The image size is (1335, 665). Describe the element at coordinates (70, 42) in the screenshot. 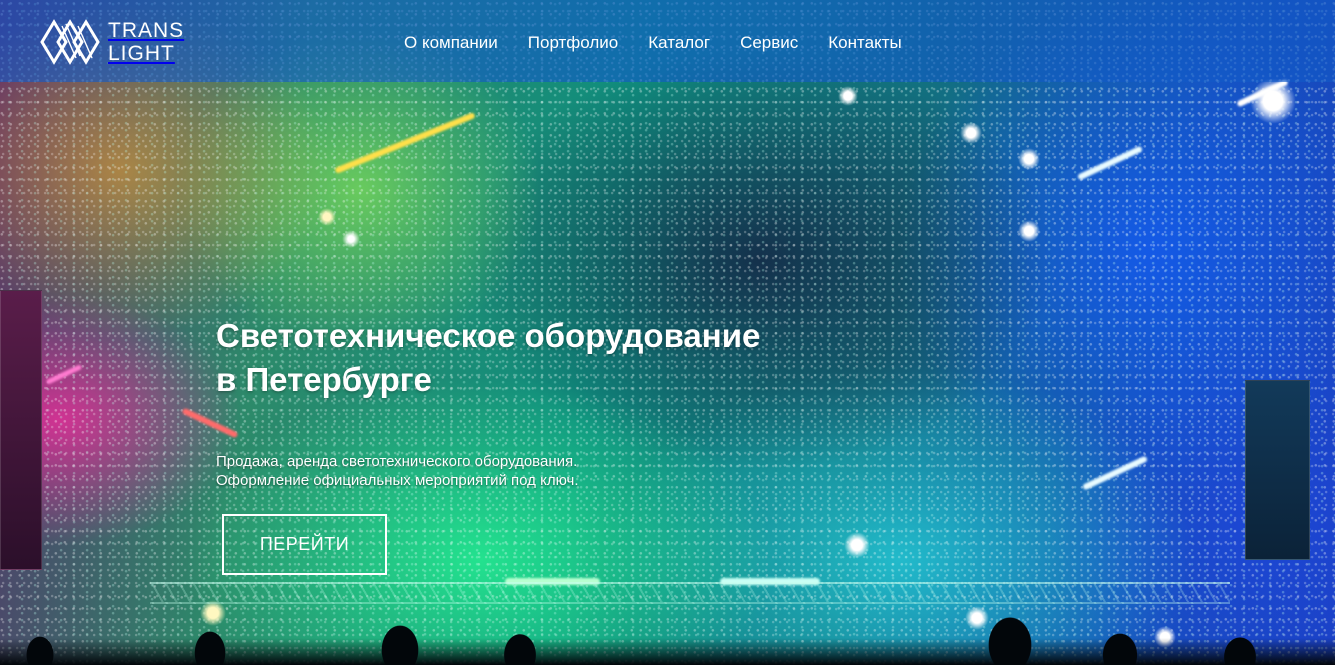

I see `diamond-logo-icon` at that location.